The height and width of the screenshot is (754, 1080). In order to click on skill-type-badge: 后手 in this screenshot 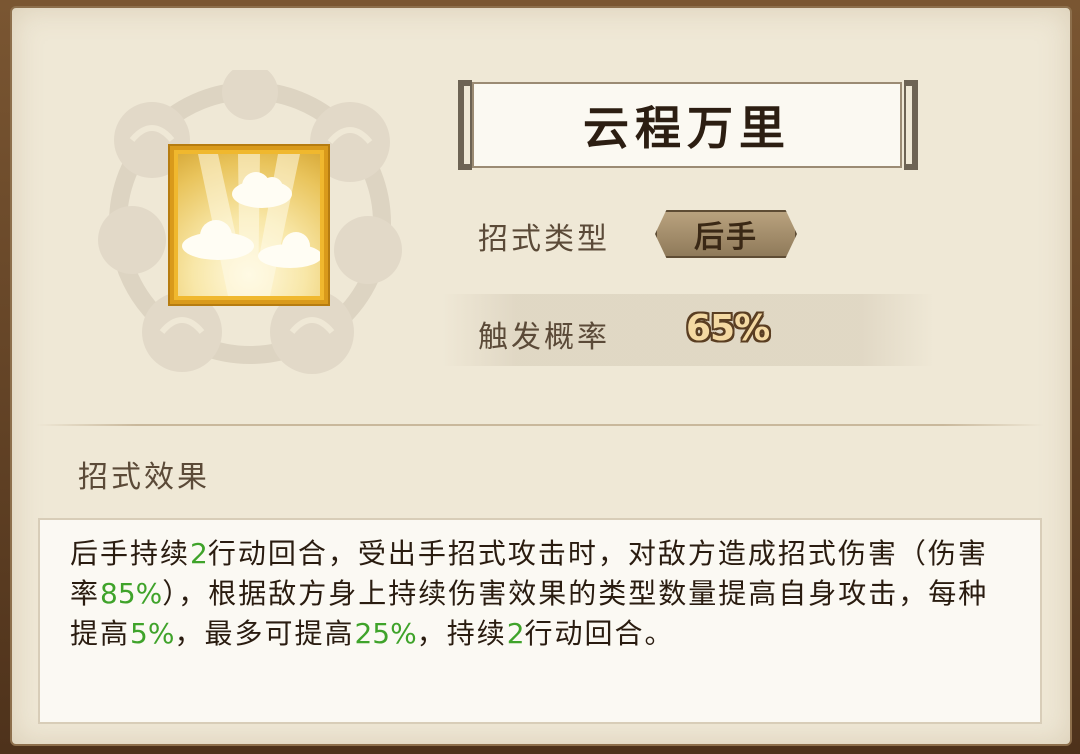, I will do `click(726, 234)`.